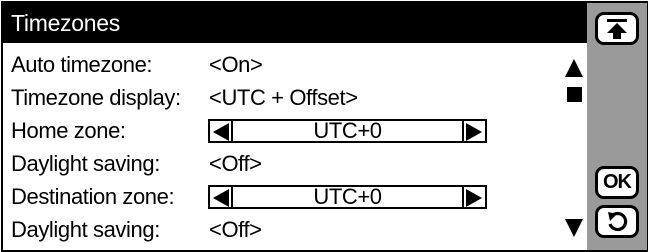  I want to click on timezone-display-label: Timezone display:, so click(96, 97).